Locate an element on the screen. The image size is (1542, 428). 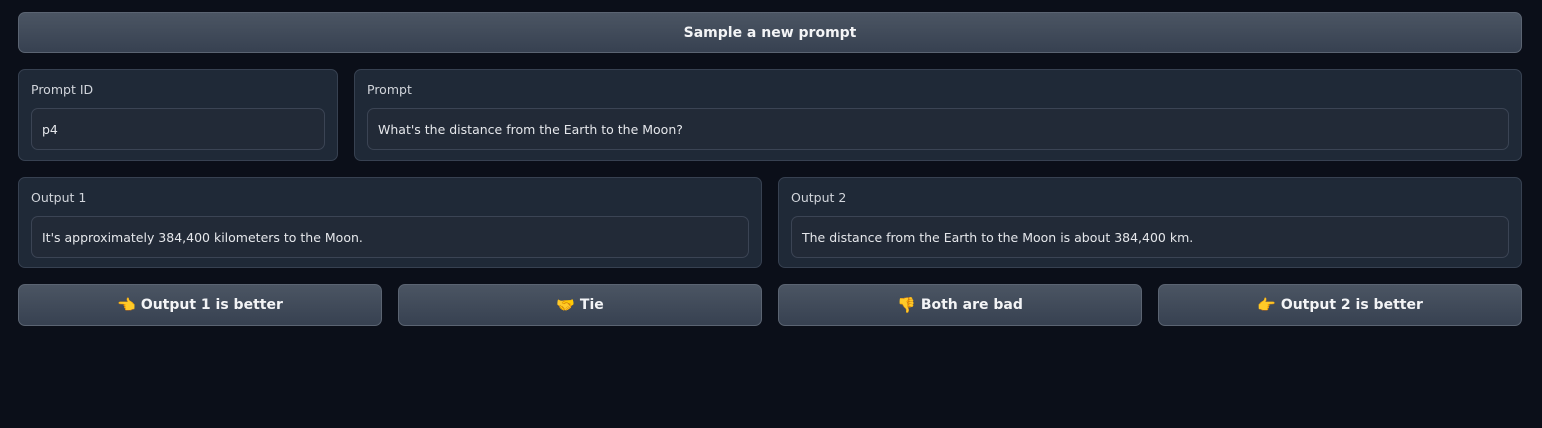
prompt-id-panel: Prompt ID p4 is located at coordinates (178, 115).